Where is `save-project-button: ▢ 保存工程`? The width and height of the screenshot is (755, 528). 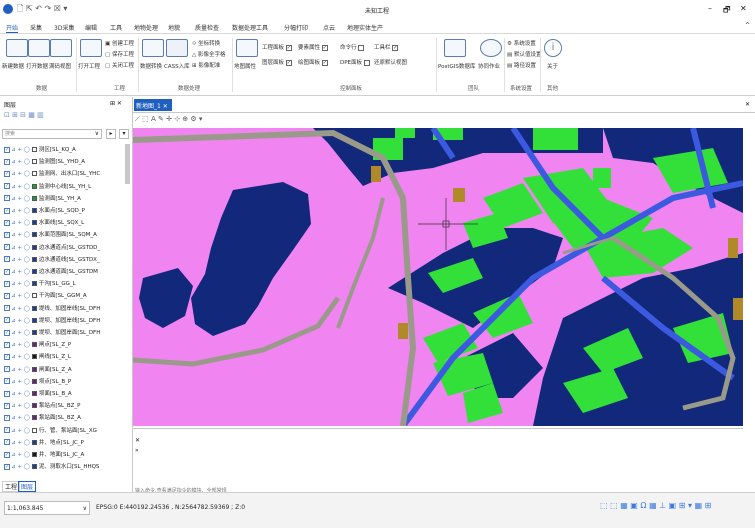
save-project-button: ▢ 保存工程 is located at coordinates (119, 54).